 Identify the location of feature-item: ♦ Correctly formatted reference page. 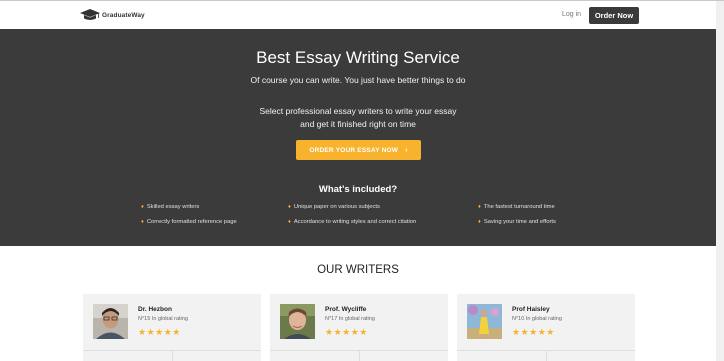
(189, 222).